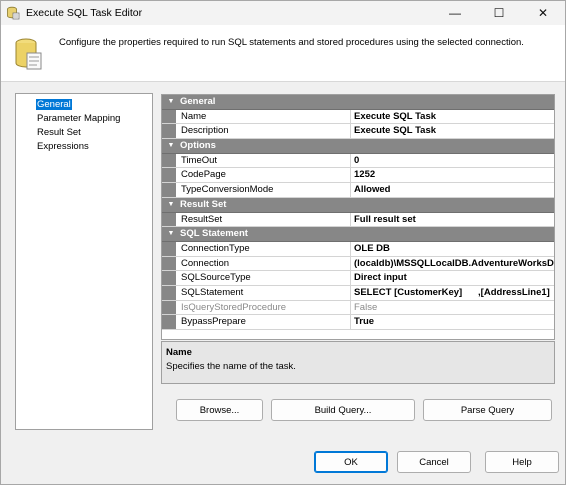  I want to click on database-script-icon, so click(29, 54).